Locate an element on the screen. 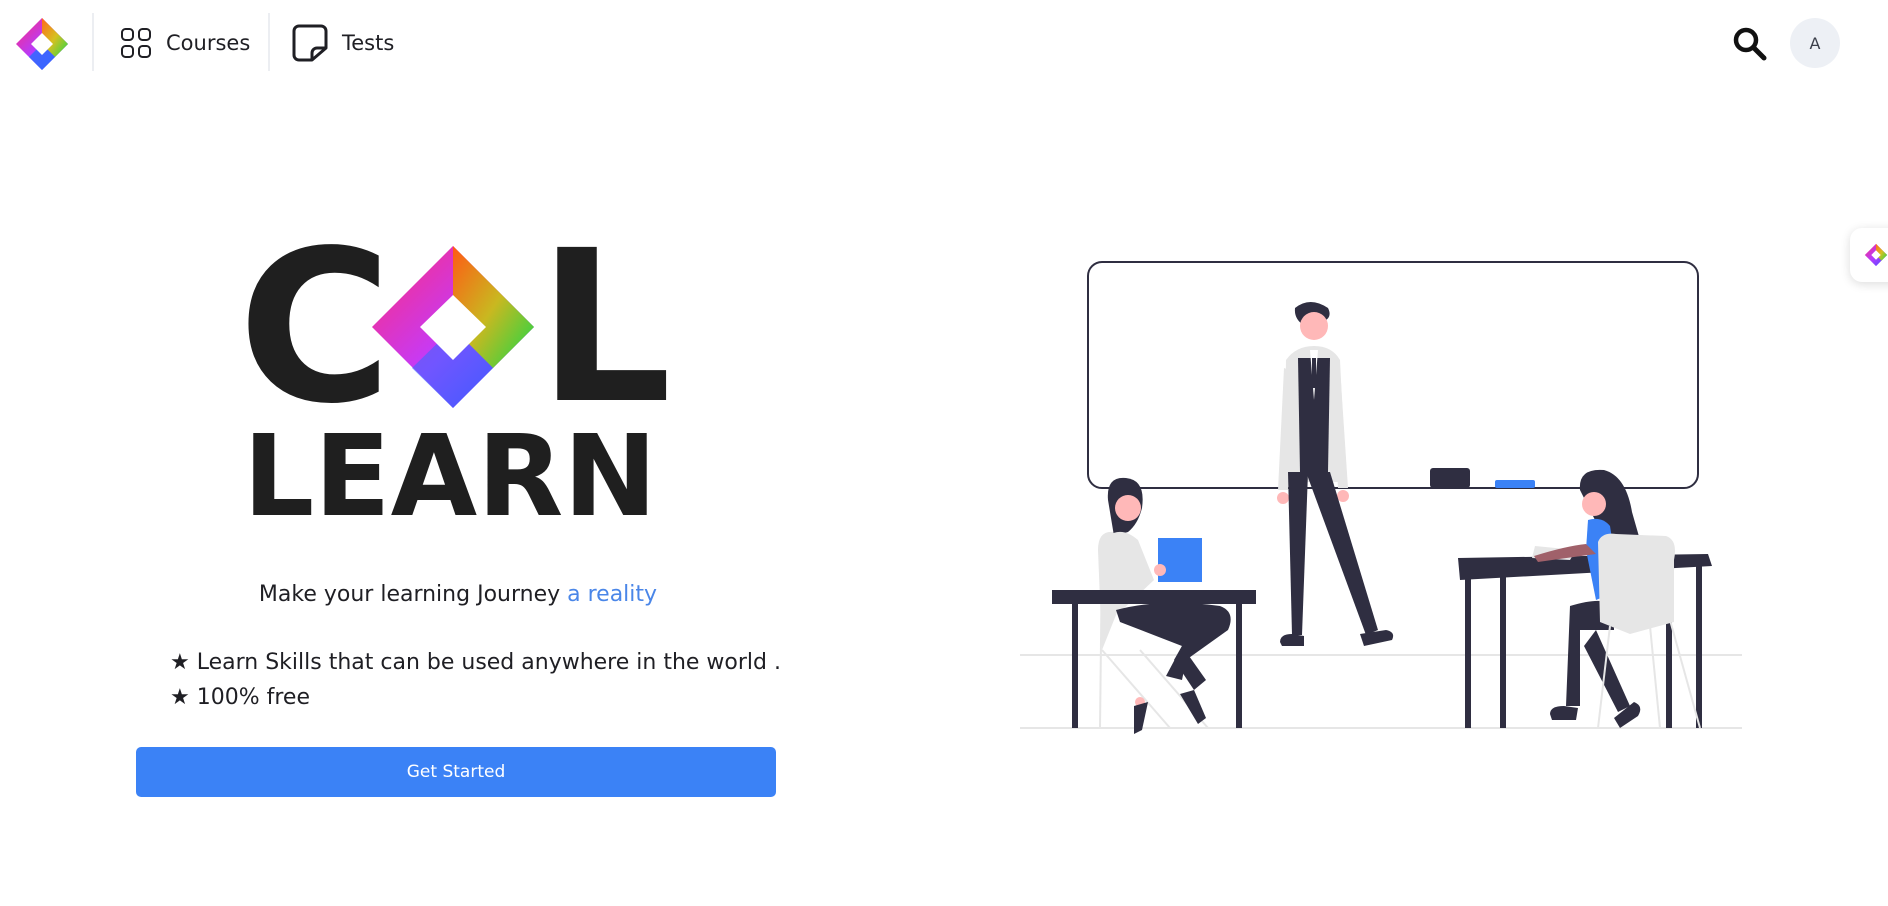 This screenshot has height=906, width=1888. tagline-accent: a reality is located at coordinates (612, 594).